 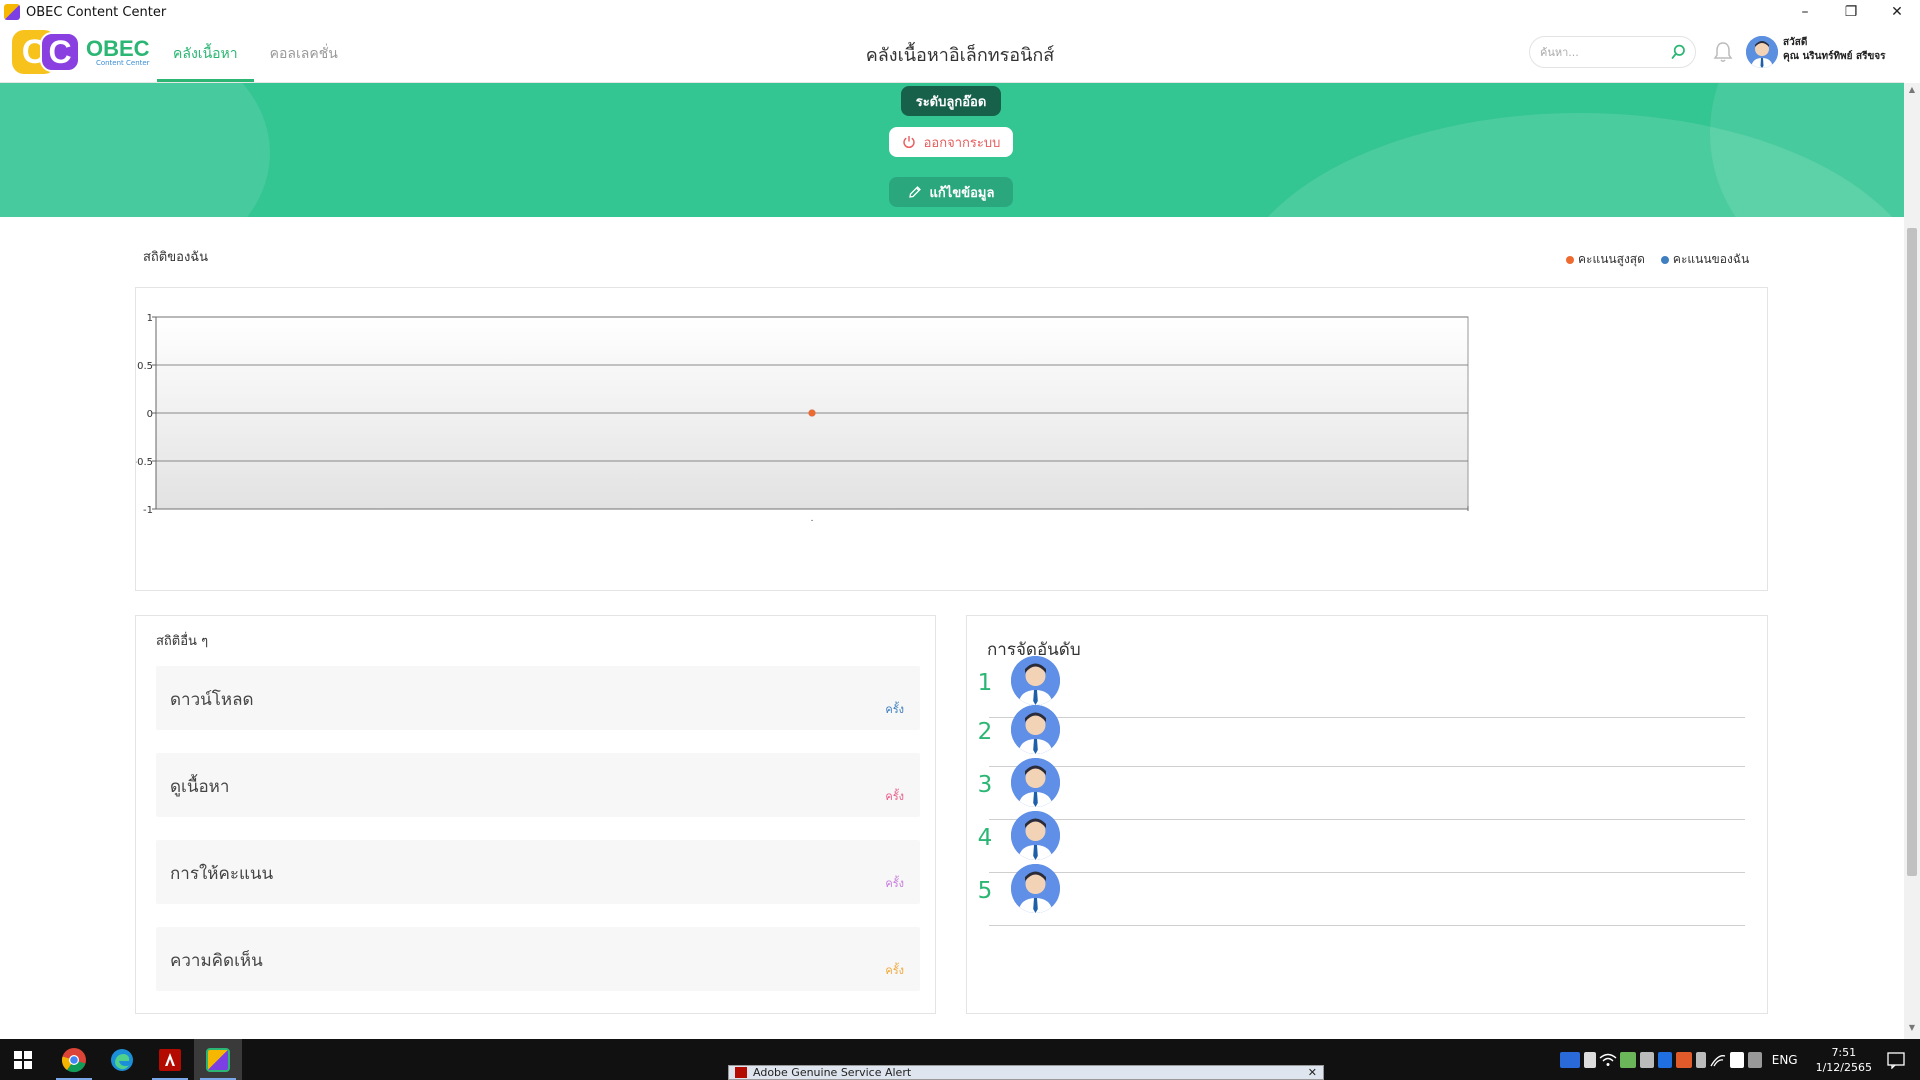 I want to click on adobe-alert-close-icon: ✕, so click(x=1312, y=1072).